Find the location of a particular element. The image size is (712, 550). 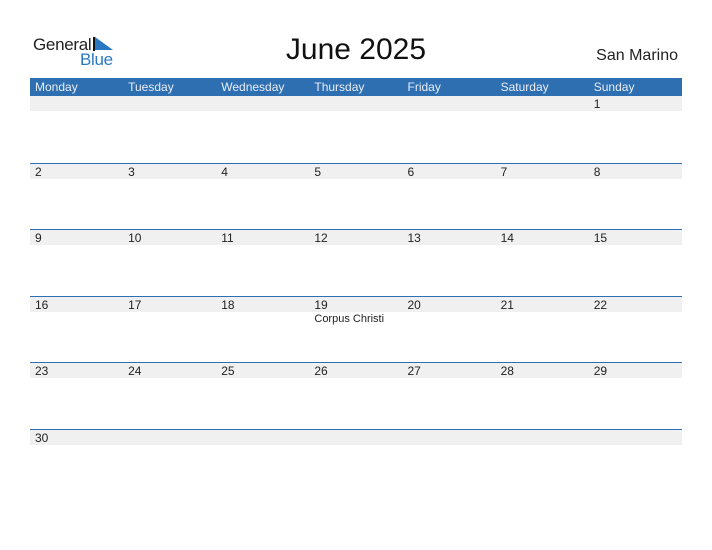

week-row: 9 10 11 12 13 14 15 is located at coordinates (356, 262).